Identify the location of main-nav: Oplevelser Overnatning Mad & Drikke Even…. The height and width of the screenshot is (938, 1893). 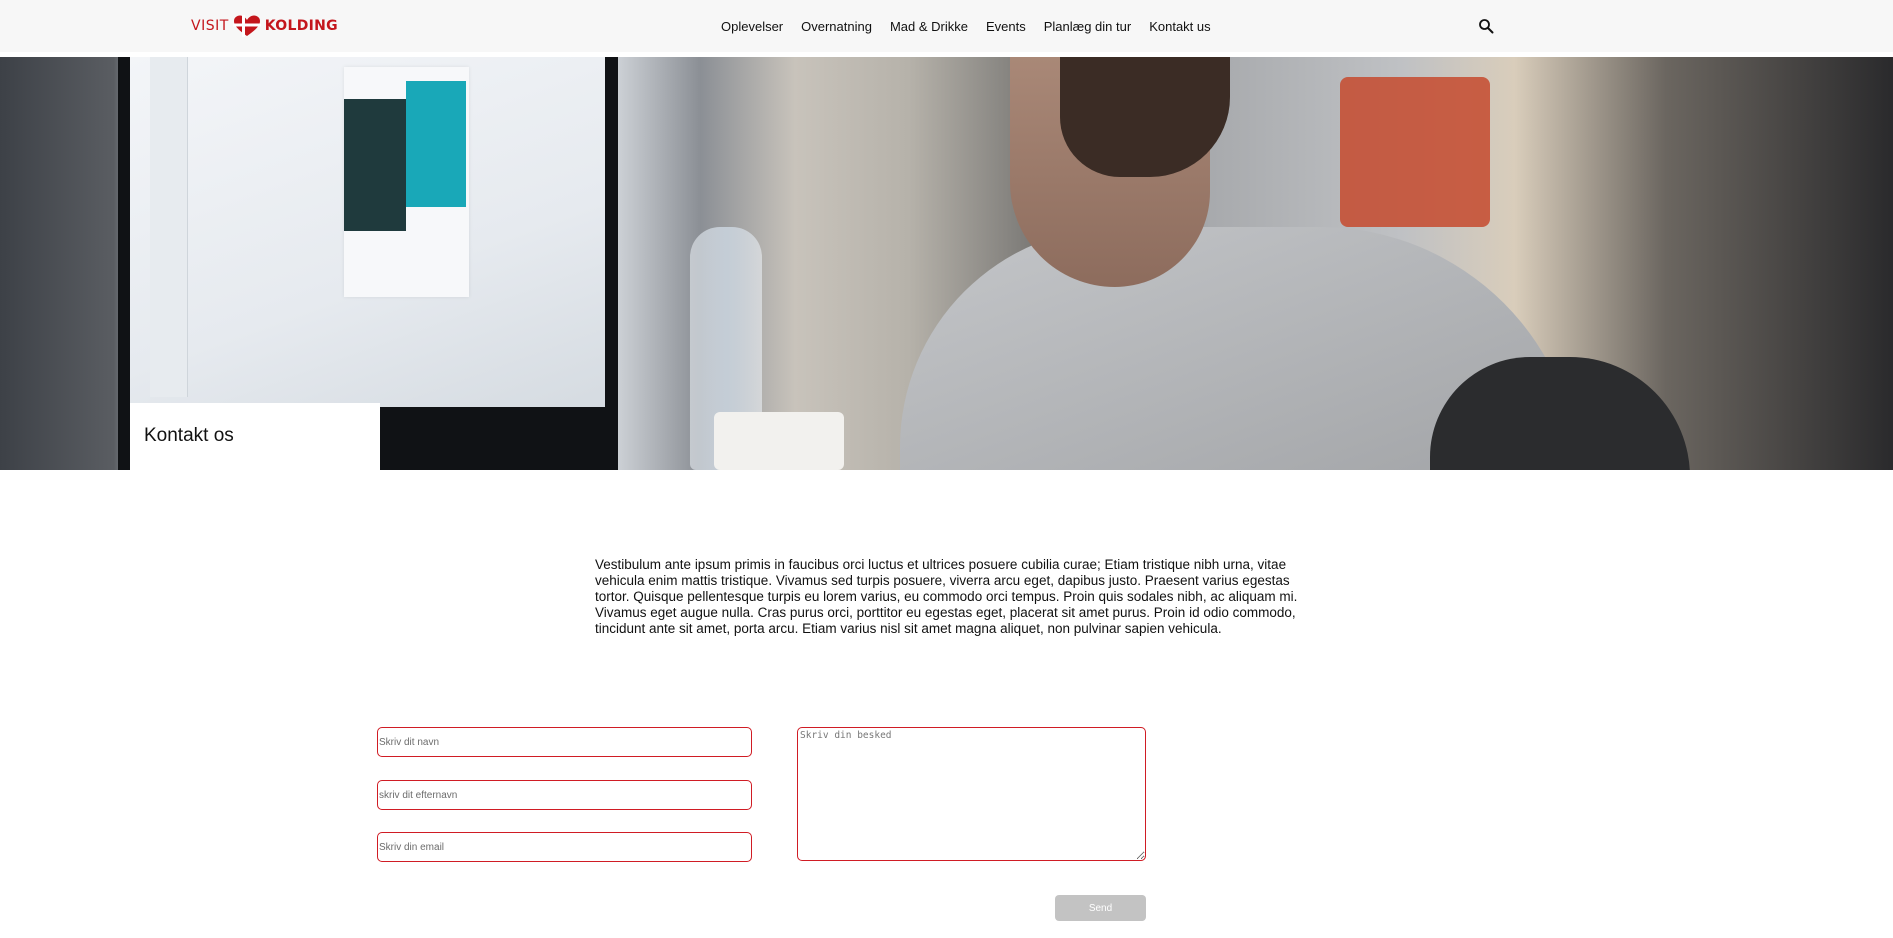
(966, 26).